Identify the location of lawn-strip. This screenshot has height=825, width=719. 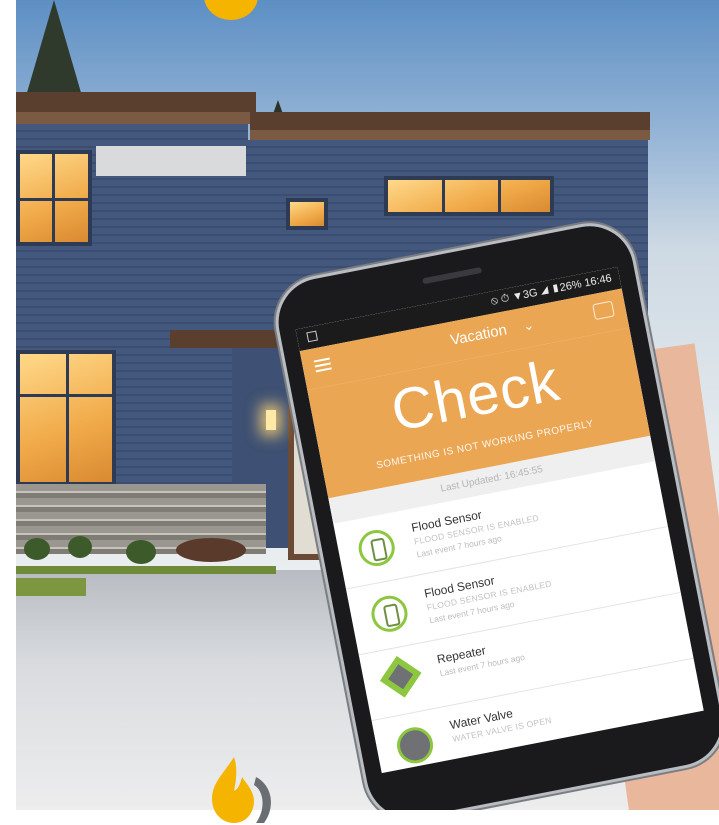
(146, 570).